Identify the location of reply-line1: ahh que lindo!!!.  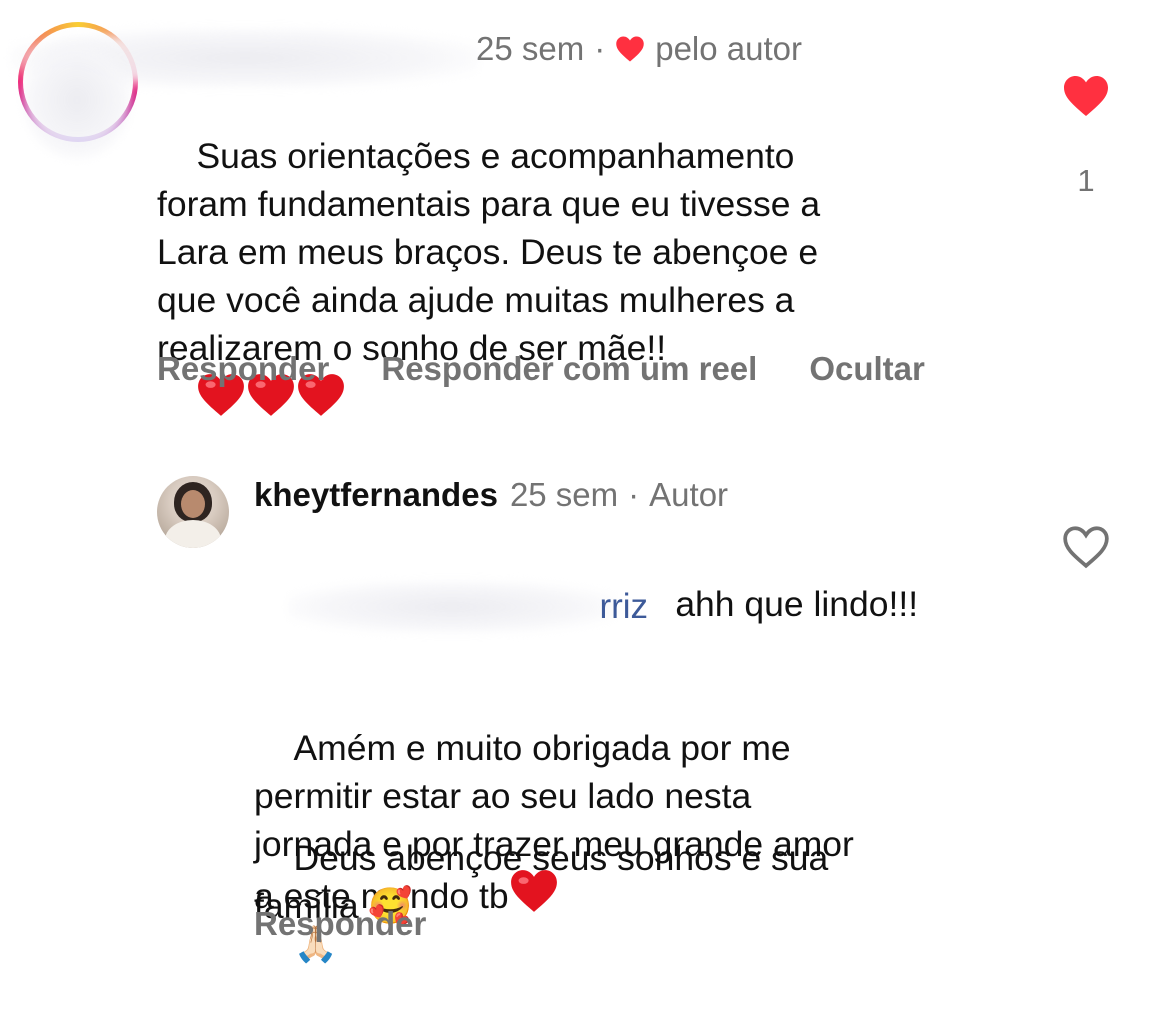
(792, 604).